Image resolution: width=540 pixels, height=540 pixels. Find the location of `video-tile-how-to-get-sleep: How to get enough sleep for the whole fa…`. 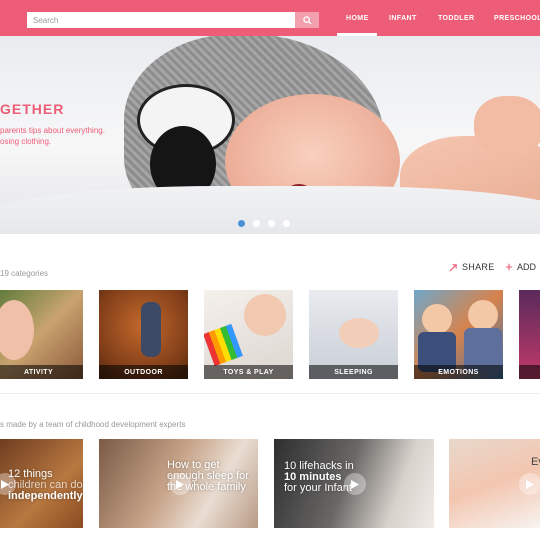

video-tile-how-to-get-sleep: How to get enough sleep for the whole fa… is located at coordinates (178, 483).